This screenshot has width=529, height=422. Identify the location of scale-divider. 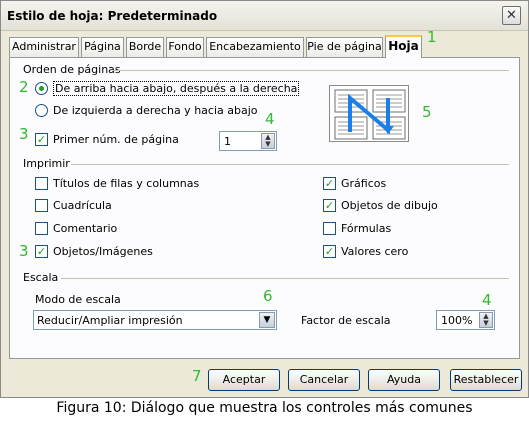
(285, 278).